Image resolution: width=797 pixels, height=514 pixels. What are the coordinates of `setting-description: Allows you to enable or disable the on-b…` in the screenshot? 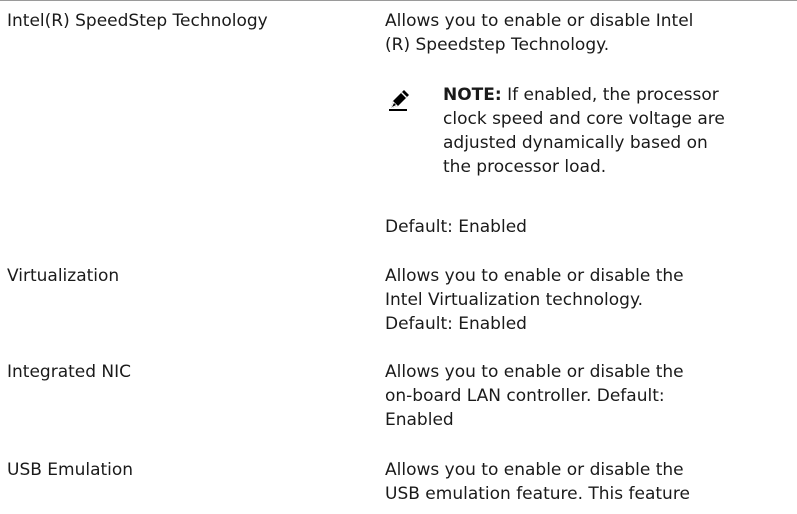 It's located at (582, 396).